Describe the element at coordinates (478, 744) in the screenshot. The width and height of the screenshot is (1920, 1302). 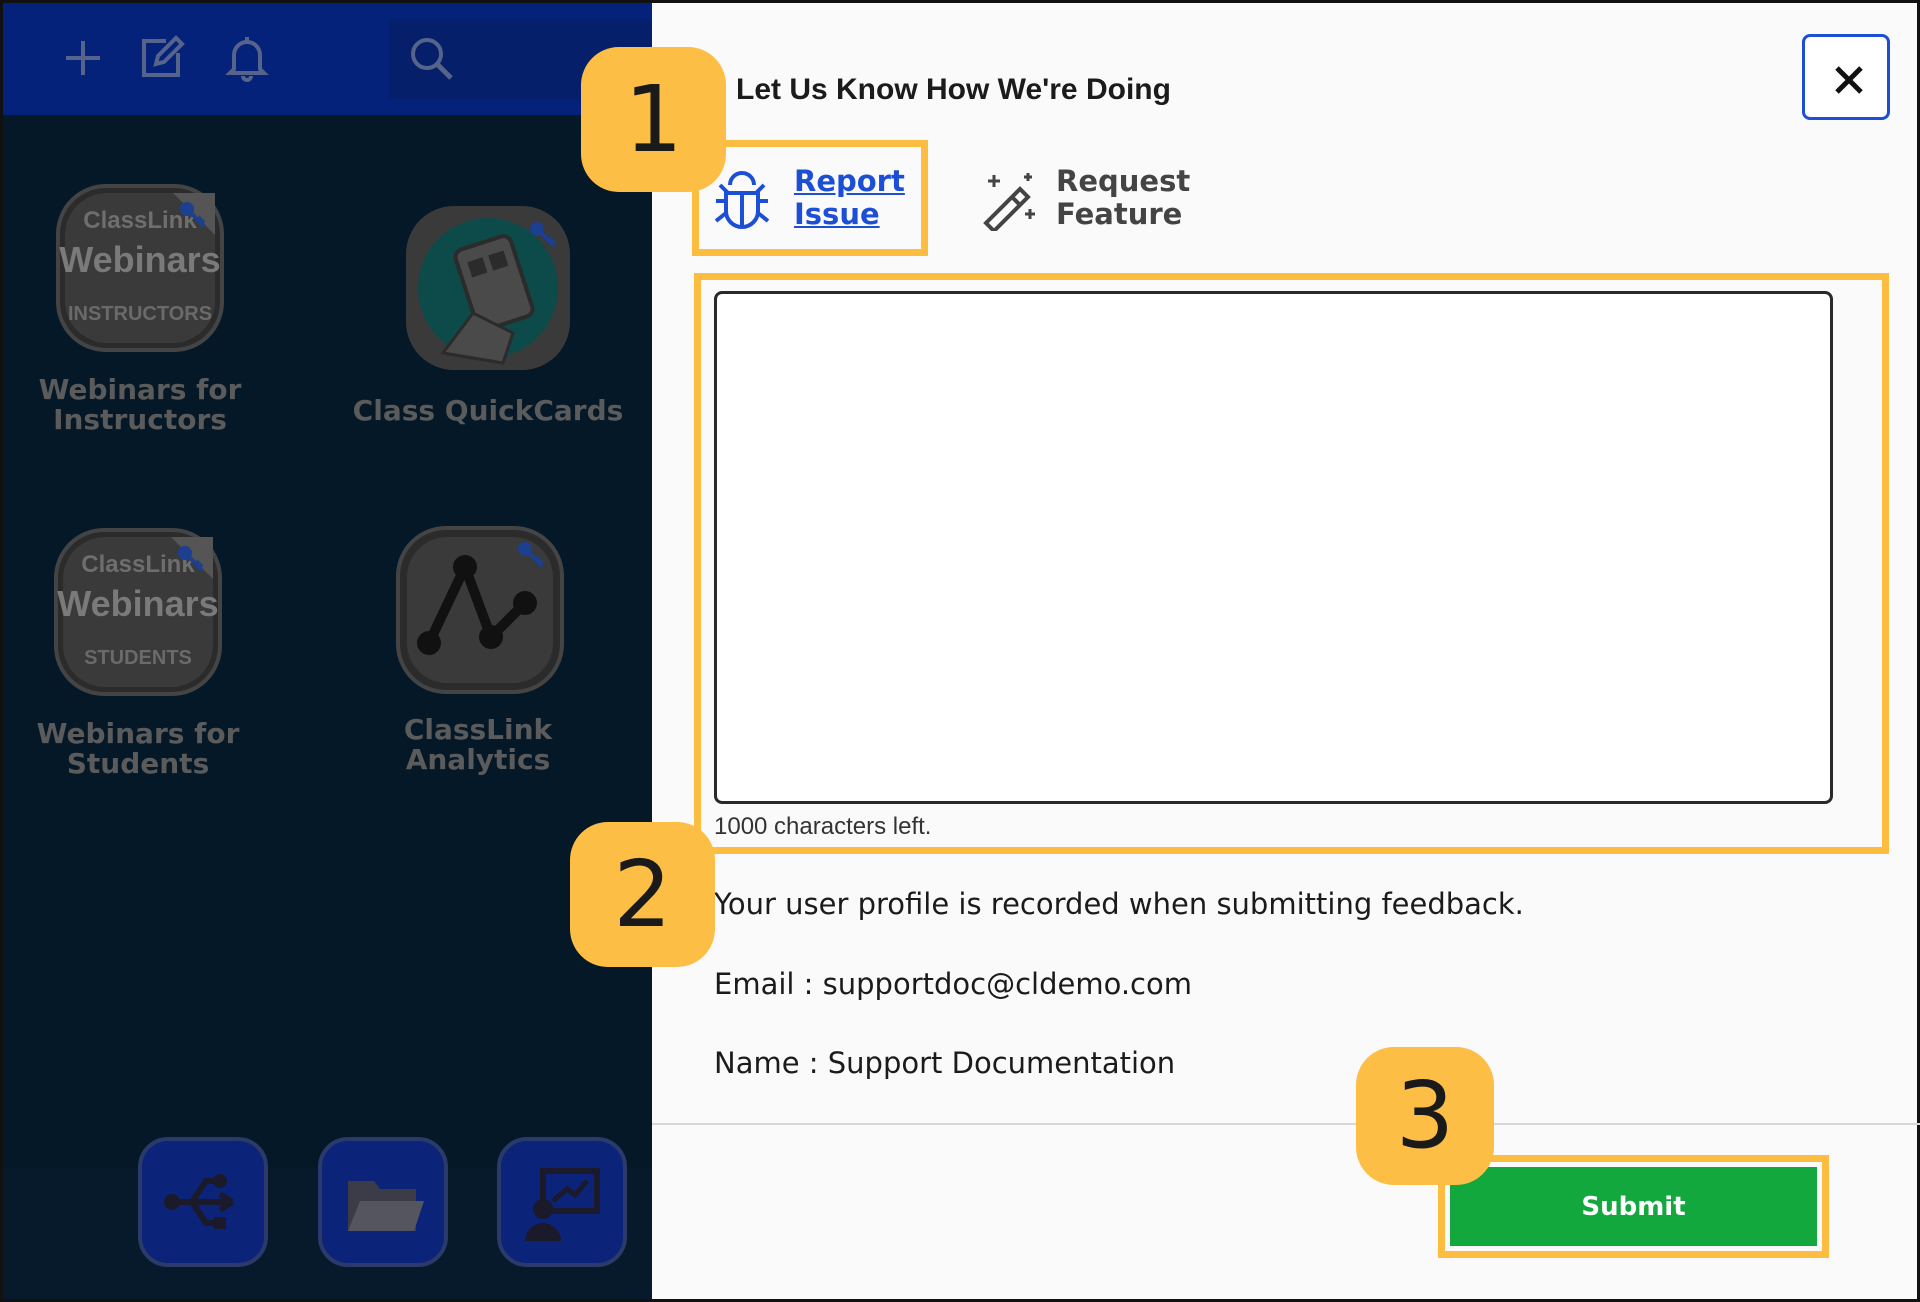
I see `app-label: ClassLink Analytics` at that location.